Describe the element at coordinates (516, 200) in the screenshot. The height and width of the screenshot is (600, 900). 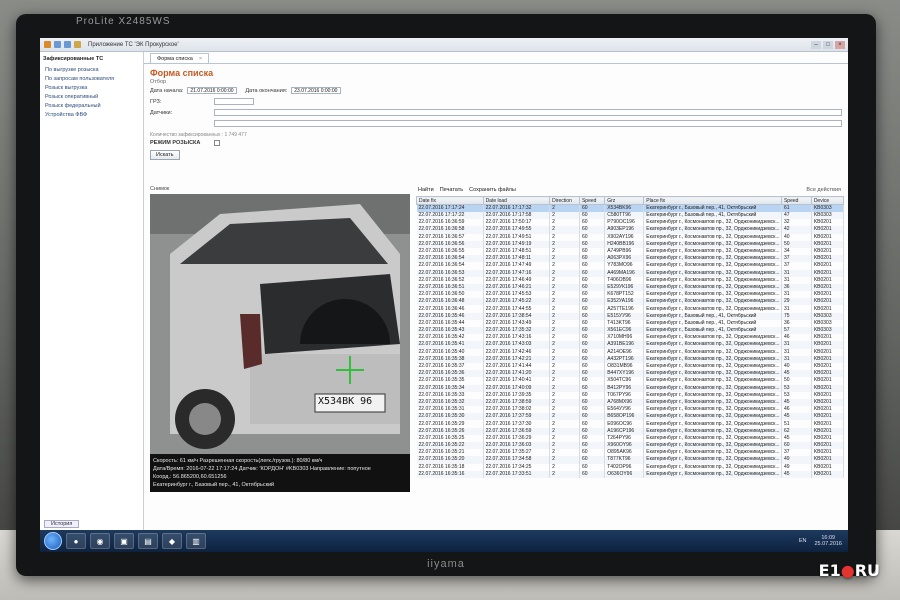
I see `column-header: Date load` at that location.